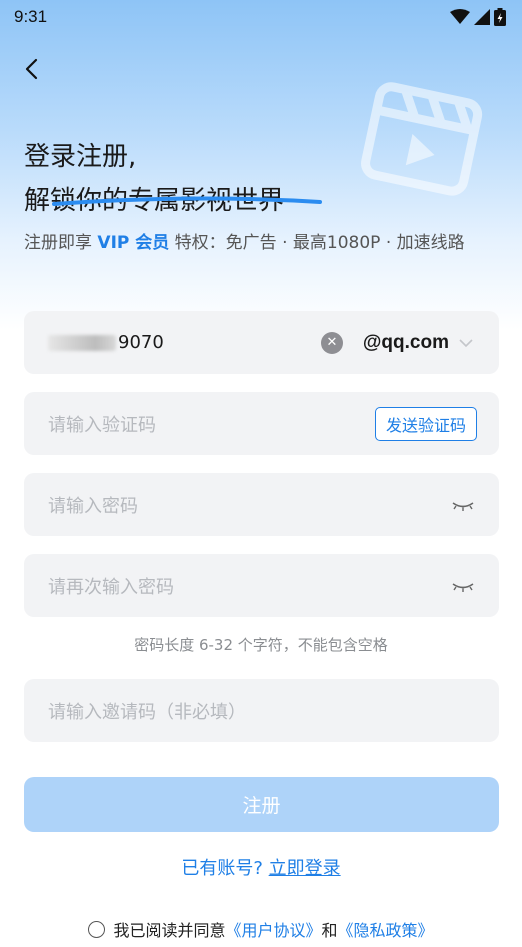 This screenshot has width=522, height=947. What do you see at coordinates (261, 342) in the screenshot?
I see `email-field: 9070 ✕ @qq.com` at bounding box center [261, 342].